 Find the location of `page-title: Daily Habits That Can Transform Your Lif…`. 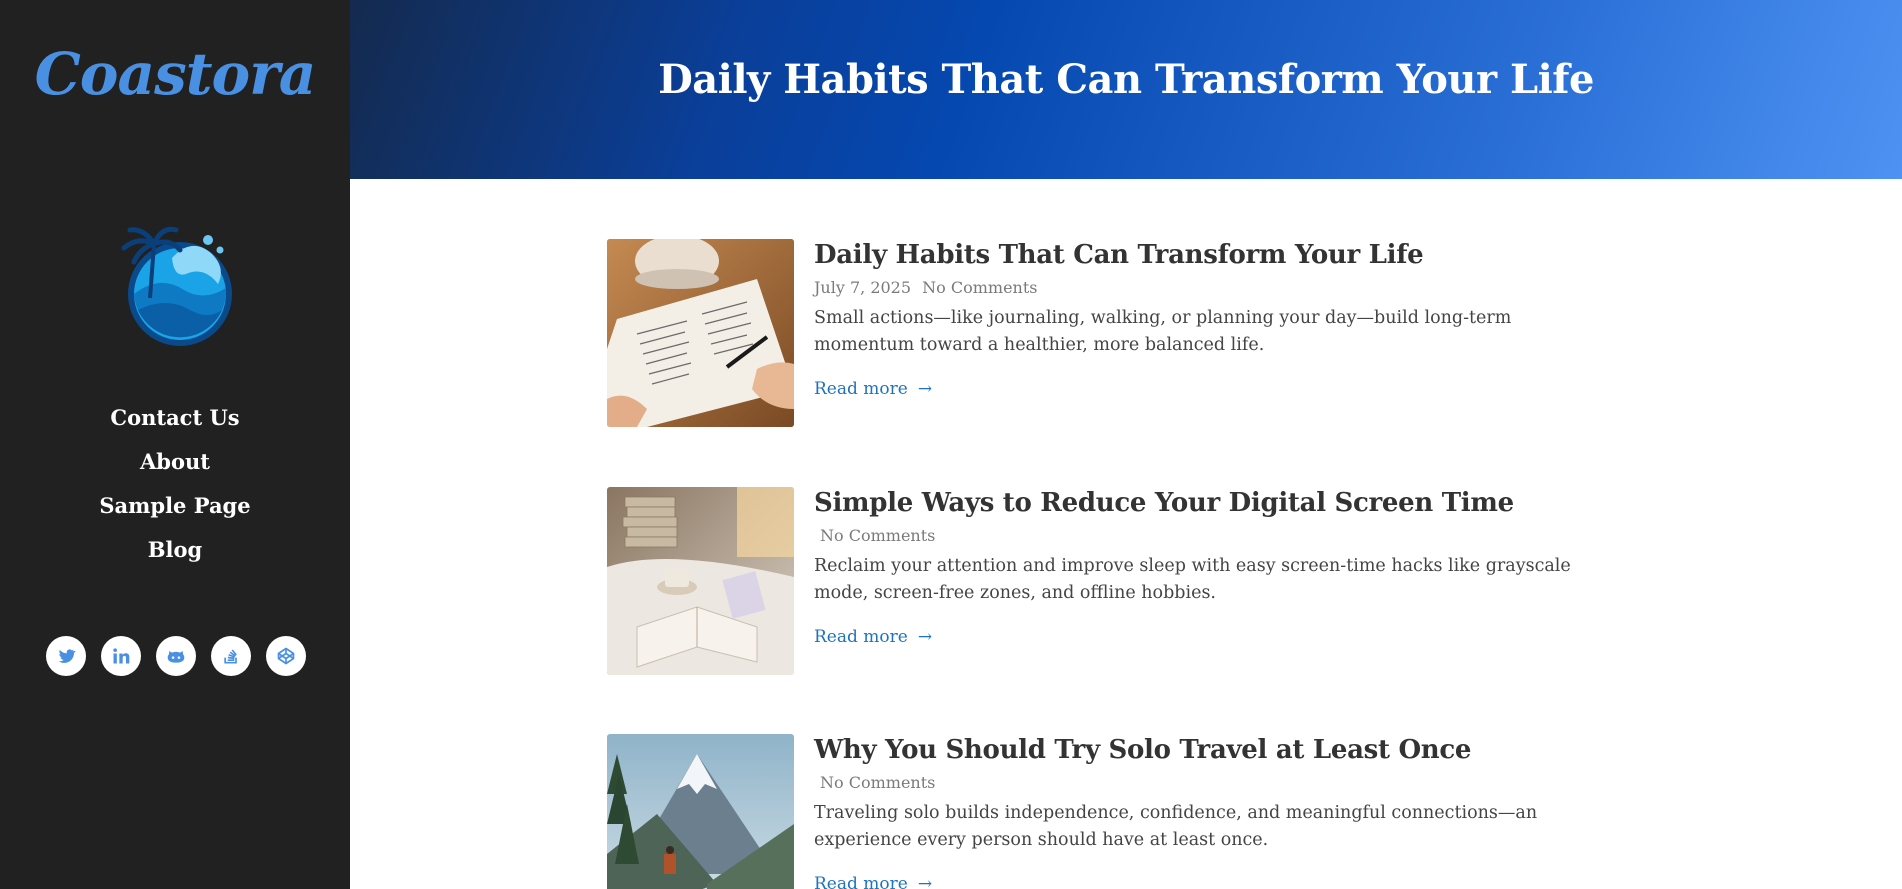

page-title: Daily Habits That Can Transform Your Lif… is located at coordinates (1126, 79).